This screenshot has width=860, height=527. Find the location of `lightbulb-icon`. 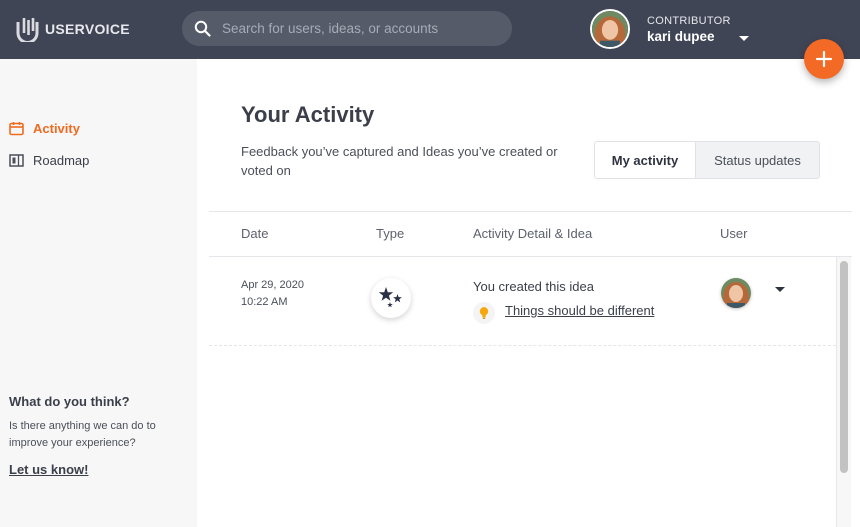

lightbulb-icon is located at coordinates (484, 313).